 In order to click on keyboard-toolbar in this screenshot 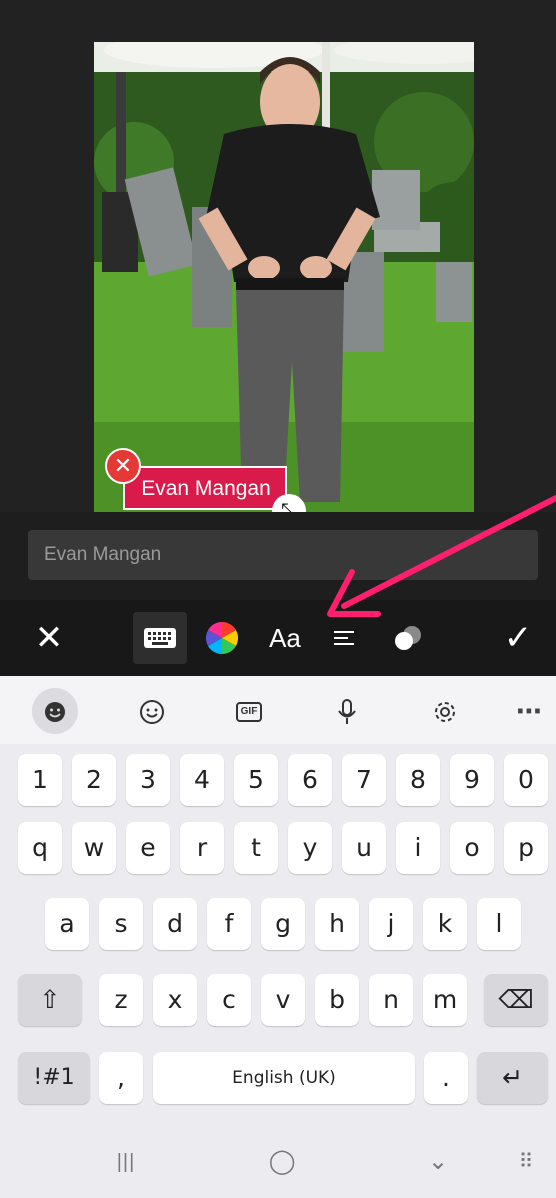, I will do `click(278, 710)`.